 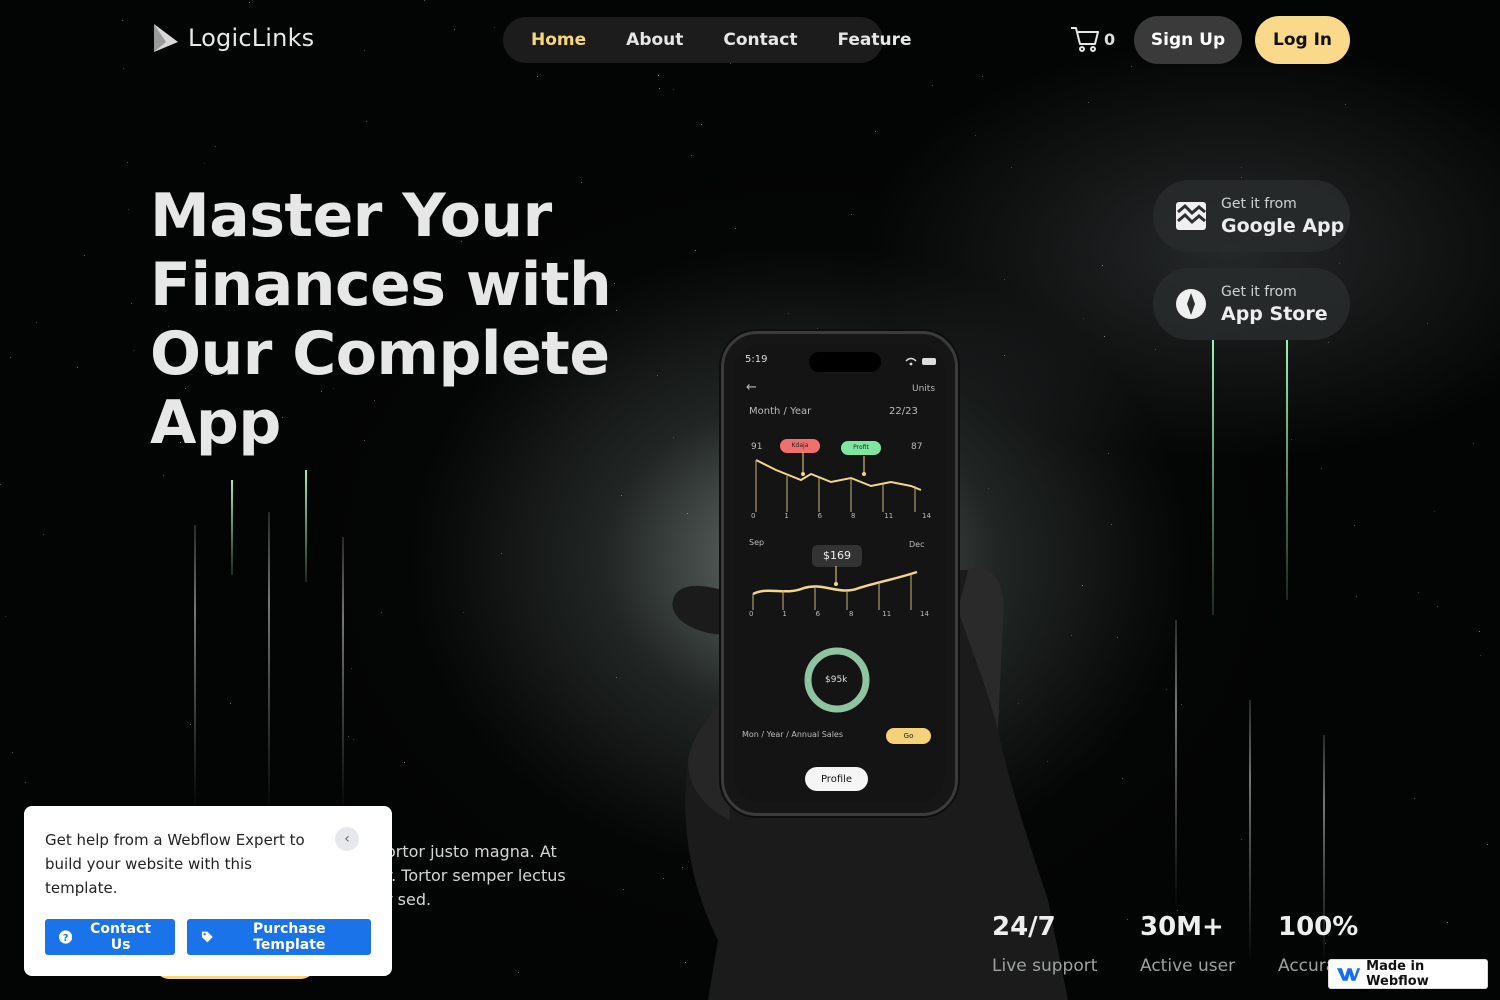 What do you see at coordinates (924, 389) in the screenshot?
I see `units-label: Units` at bounding box center [924, 389].